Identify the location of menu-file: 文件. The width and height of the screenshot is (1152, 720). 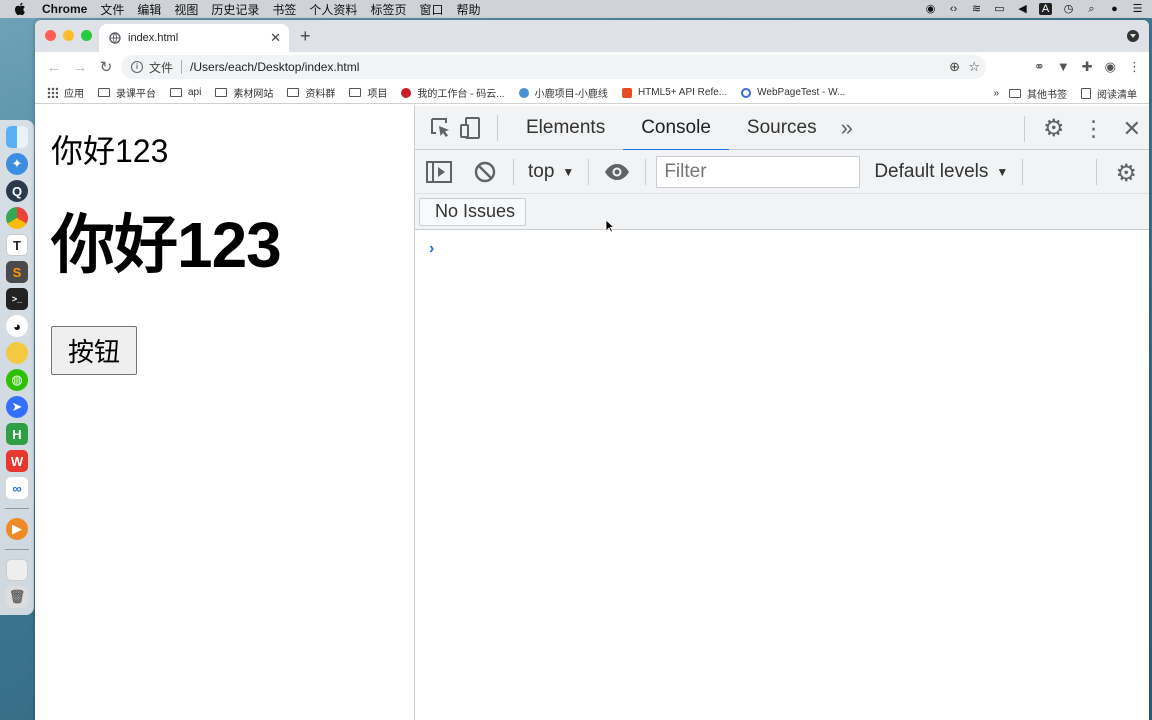
(112, 9).